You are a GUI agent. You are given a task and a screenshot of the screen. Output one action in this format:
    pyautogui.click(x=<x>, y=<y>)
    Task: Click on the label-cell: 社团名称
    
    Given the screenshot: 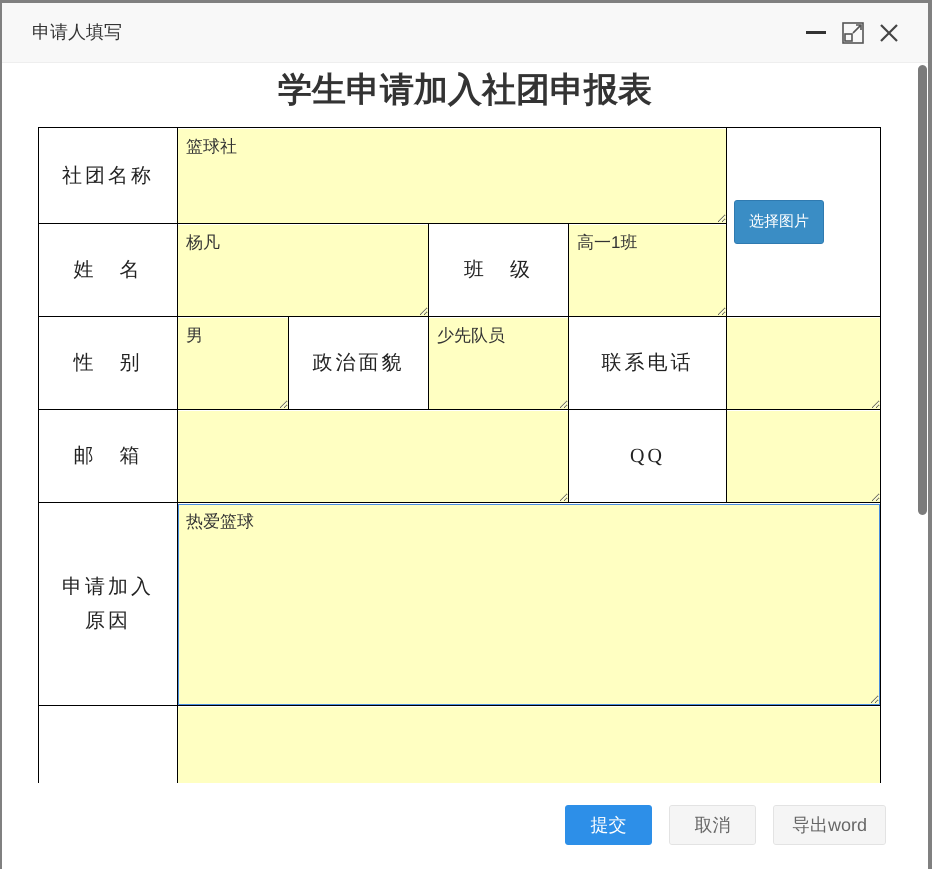 What is the action you would take?
    pyautogui.click(x=108, y=176)
    